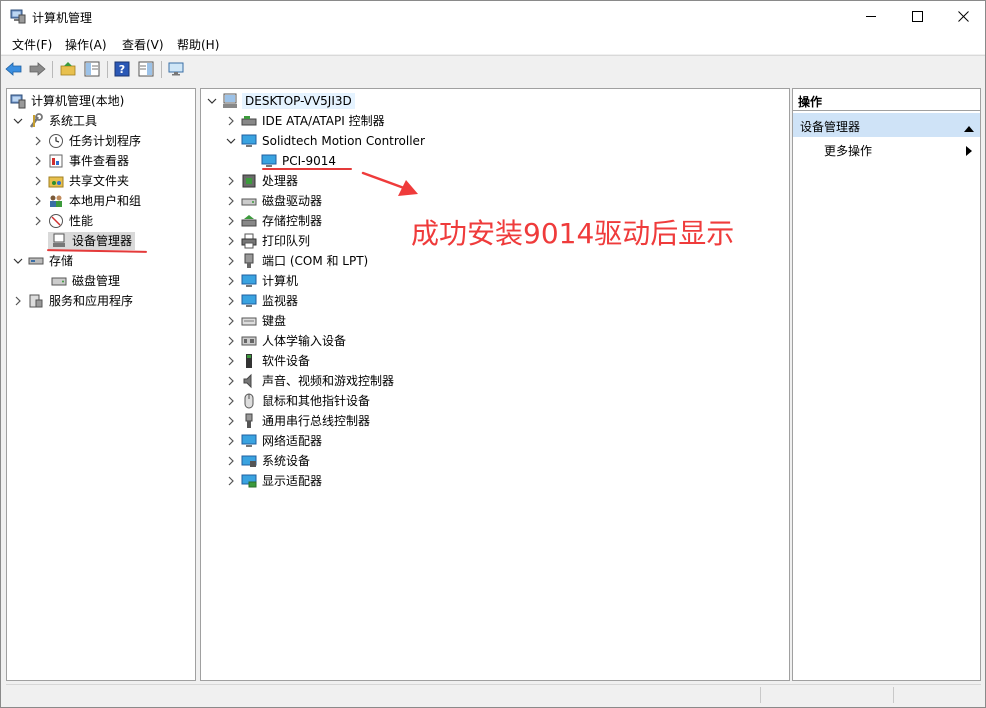 Image resolution: width=986 pixels, height=708 pixels. I want to click on tree-item-shared-folders: 共享文件夹, so click(81, 181).